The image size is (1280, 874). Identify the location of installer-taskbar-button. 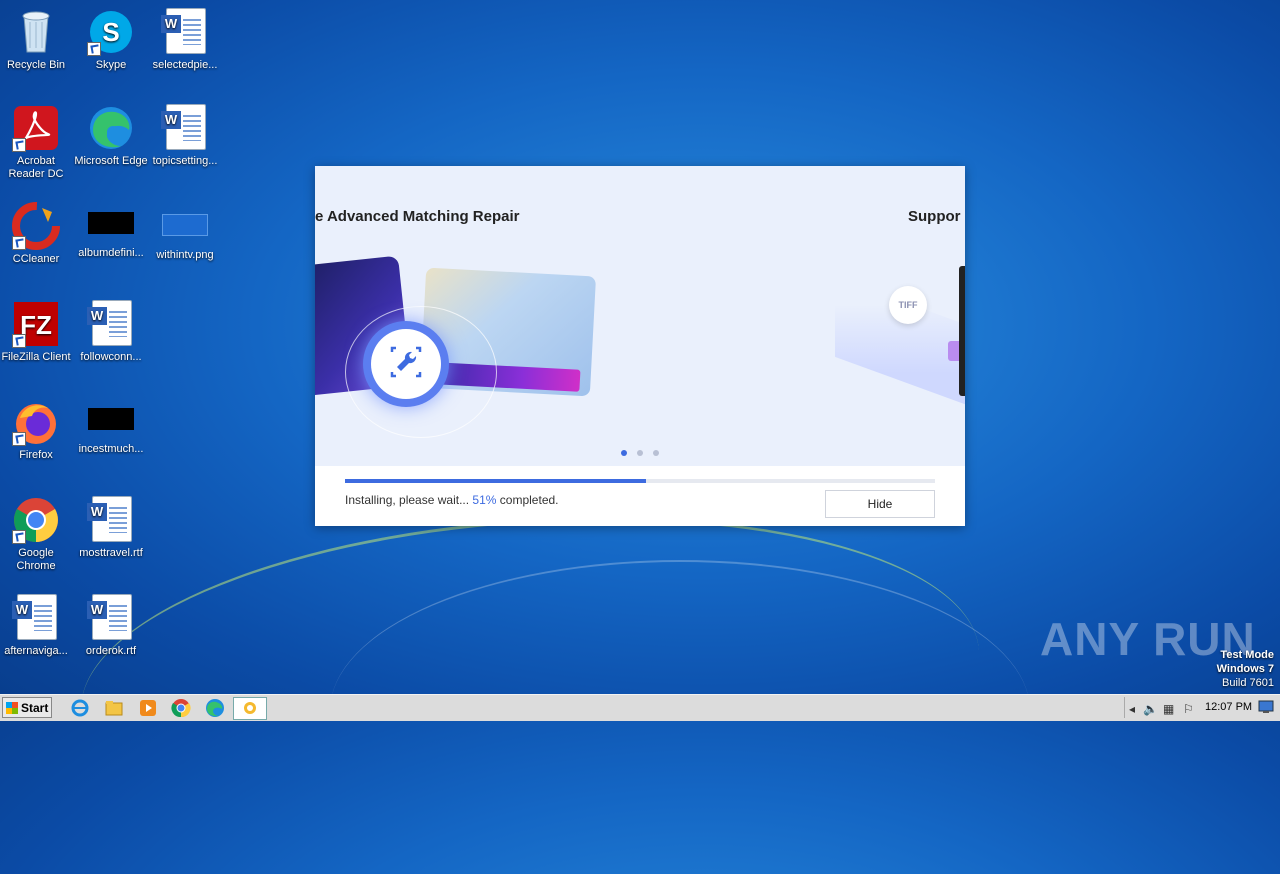
(250, 708).